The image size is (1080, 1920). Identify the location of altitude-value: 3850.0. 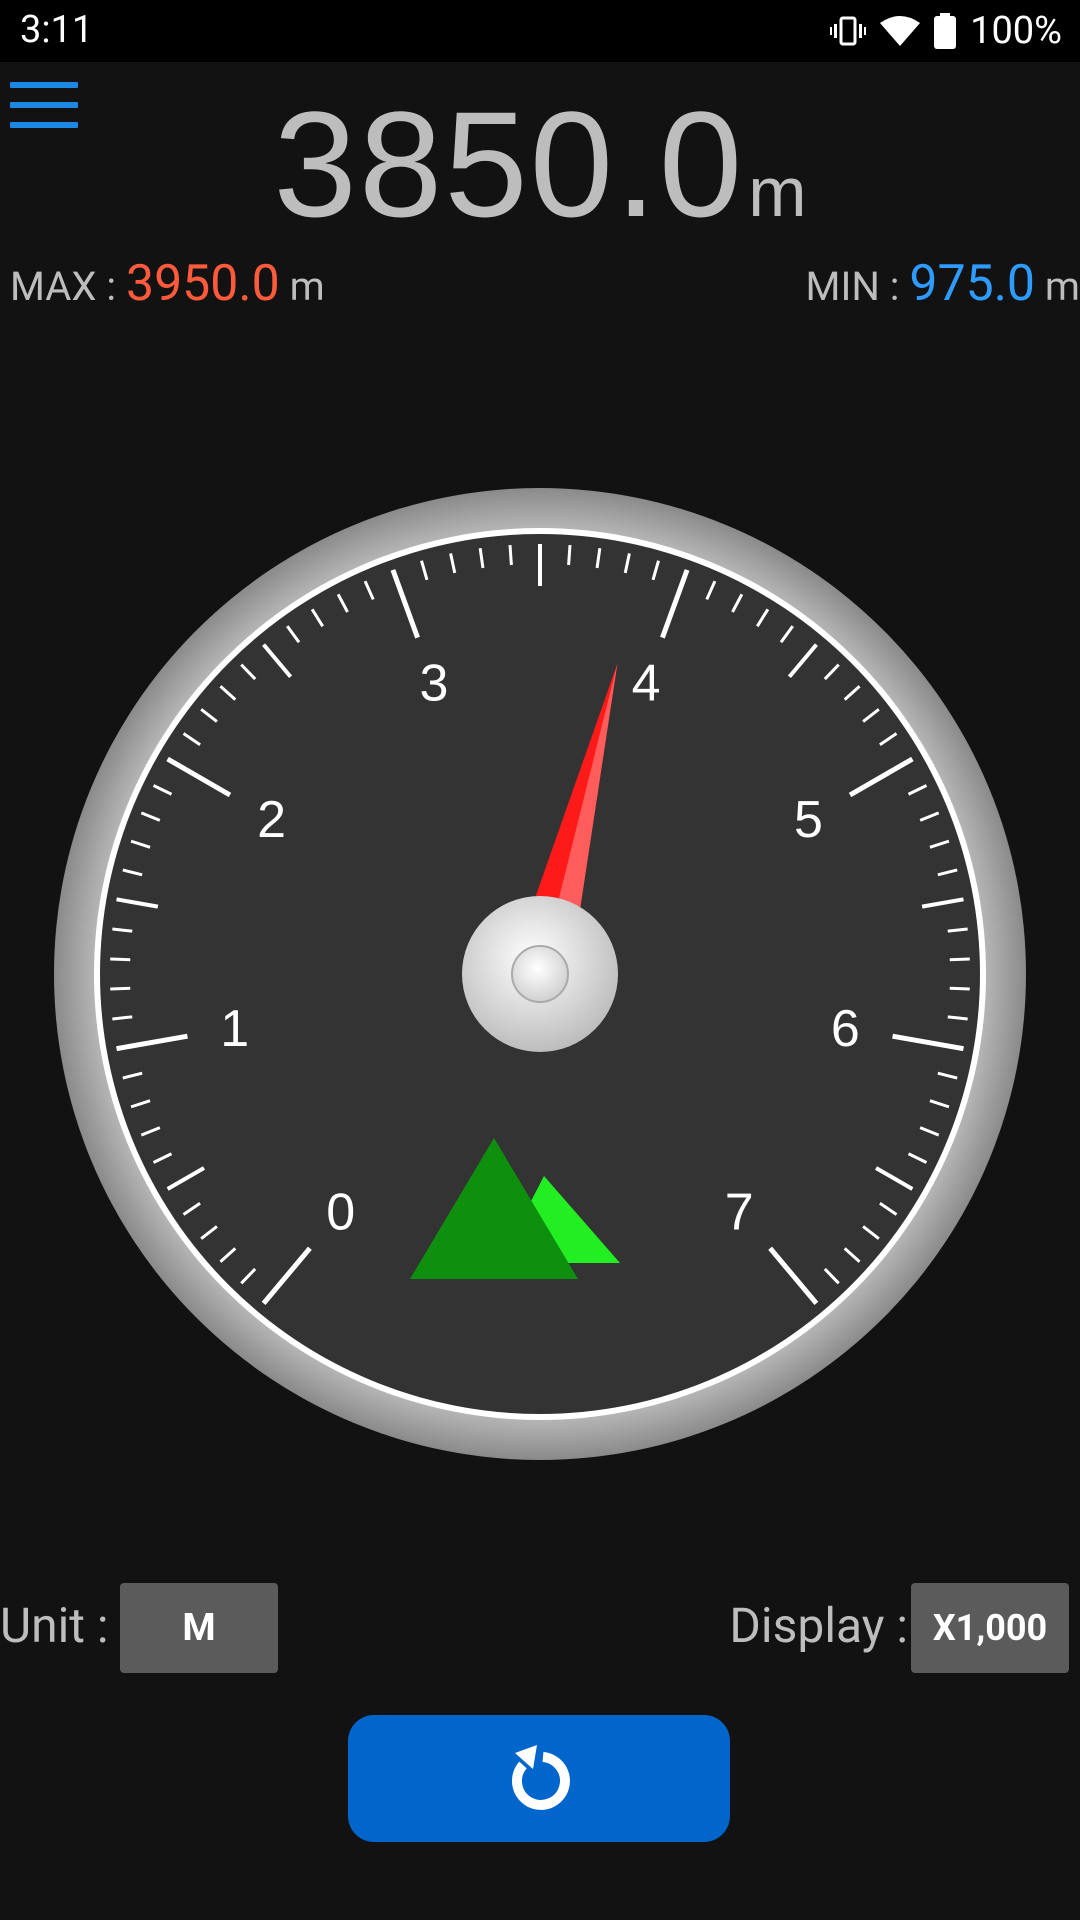
(509, 164).